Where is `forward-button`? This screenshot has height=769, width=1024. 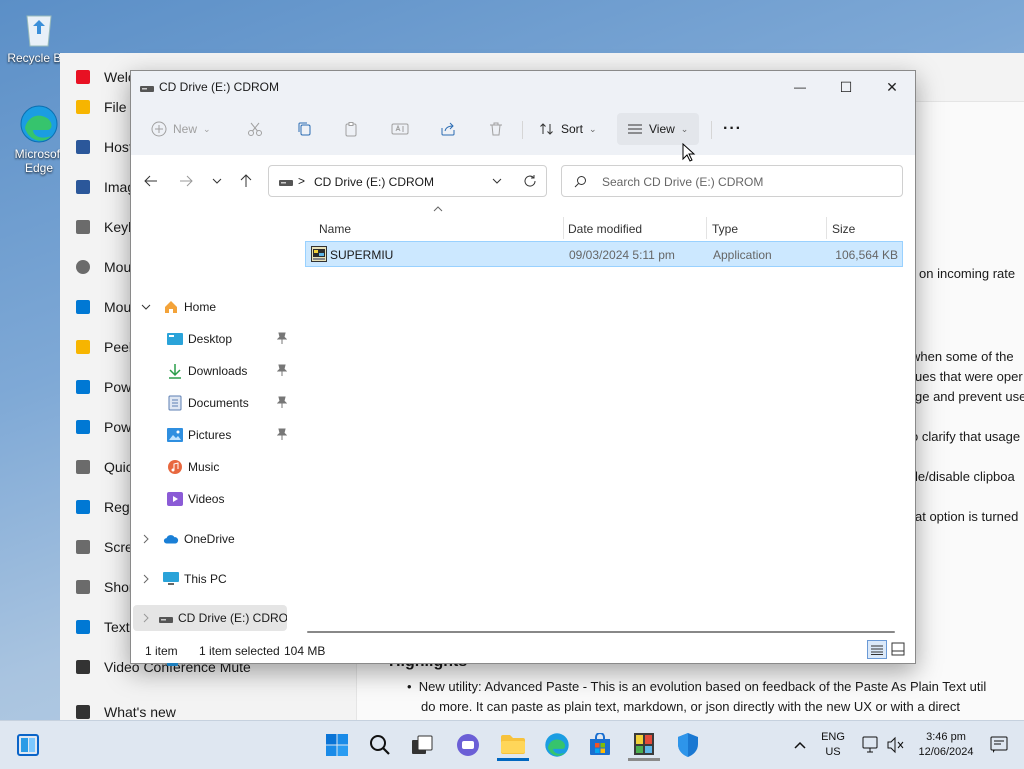
forward-button is located at coordinates (186, 181).